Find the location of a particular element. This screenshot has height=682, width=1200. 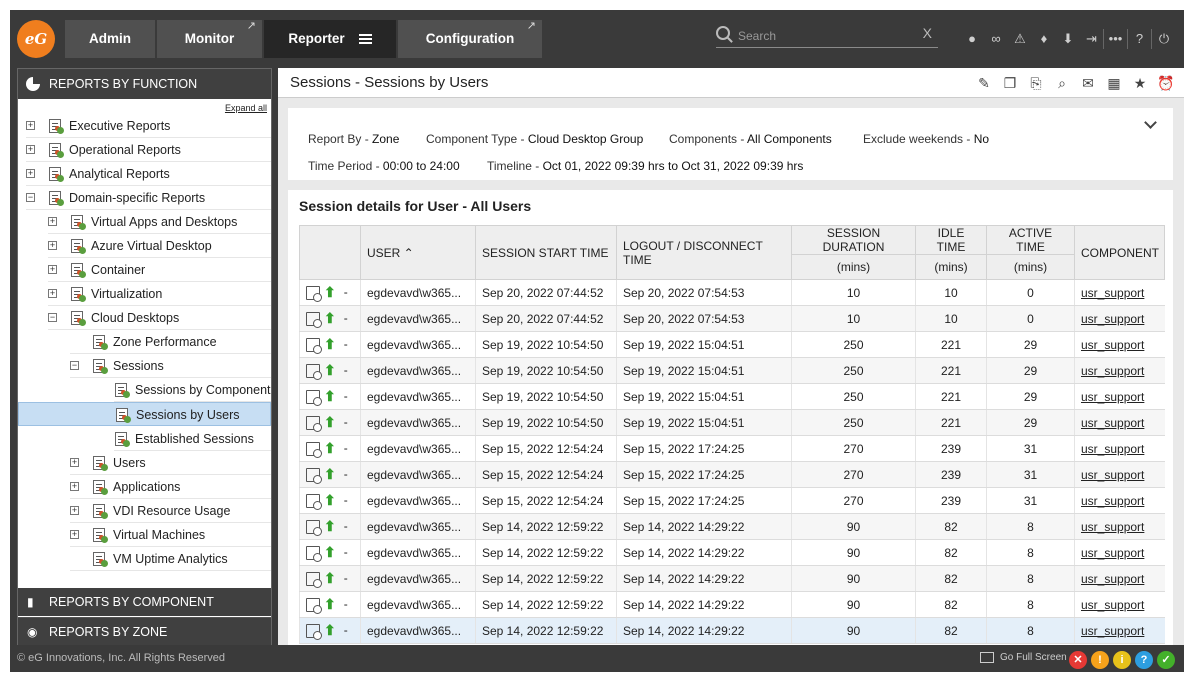

edit-report-icon: ✎ is located at coordinates (984, 83).